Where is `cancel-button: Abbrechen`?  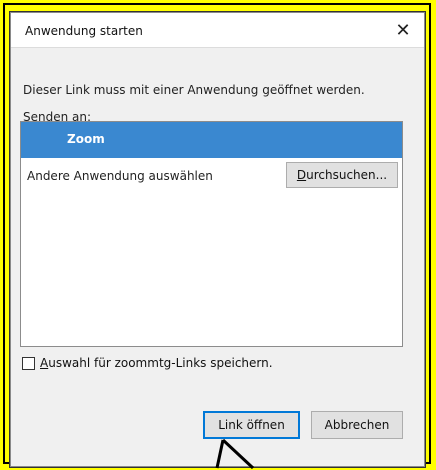 cancel-button: Abbrechen is located at coordinates (357, 425).